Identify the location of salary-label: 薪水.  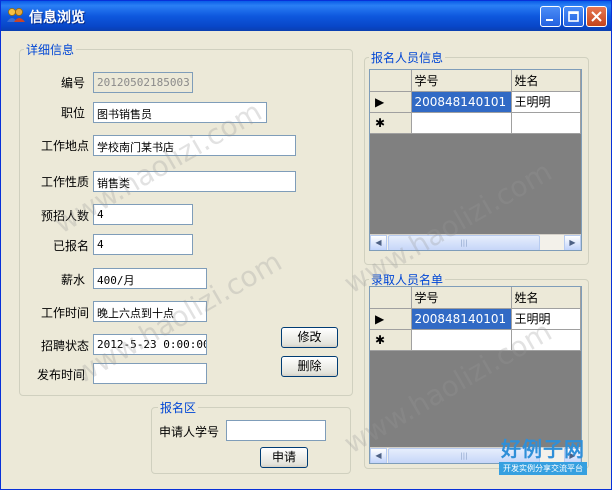
(72, 280).